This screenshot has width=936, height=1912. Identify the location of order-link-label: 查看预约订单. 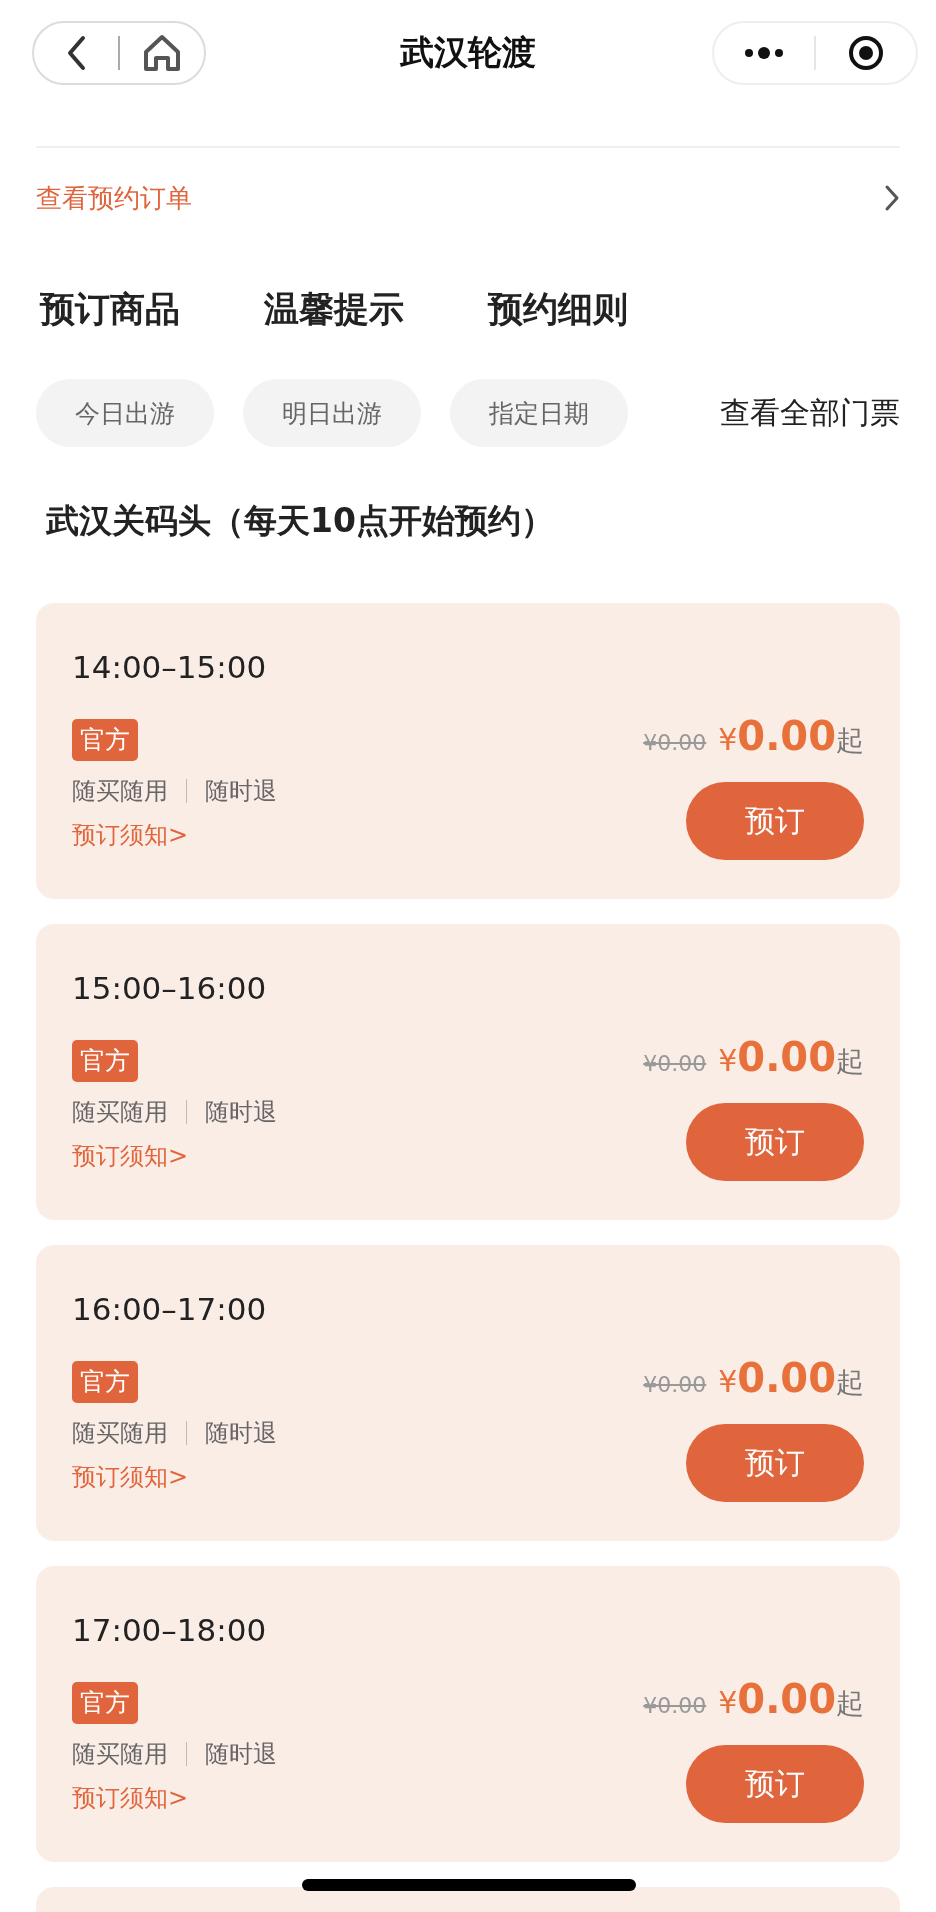
(114, 198).